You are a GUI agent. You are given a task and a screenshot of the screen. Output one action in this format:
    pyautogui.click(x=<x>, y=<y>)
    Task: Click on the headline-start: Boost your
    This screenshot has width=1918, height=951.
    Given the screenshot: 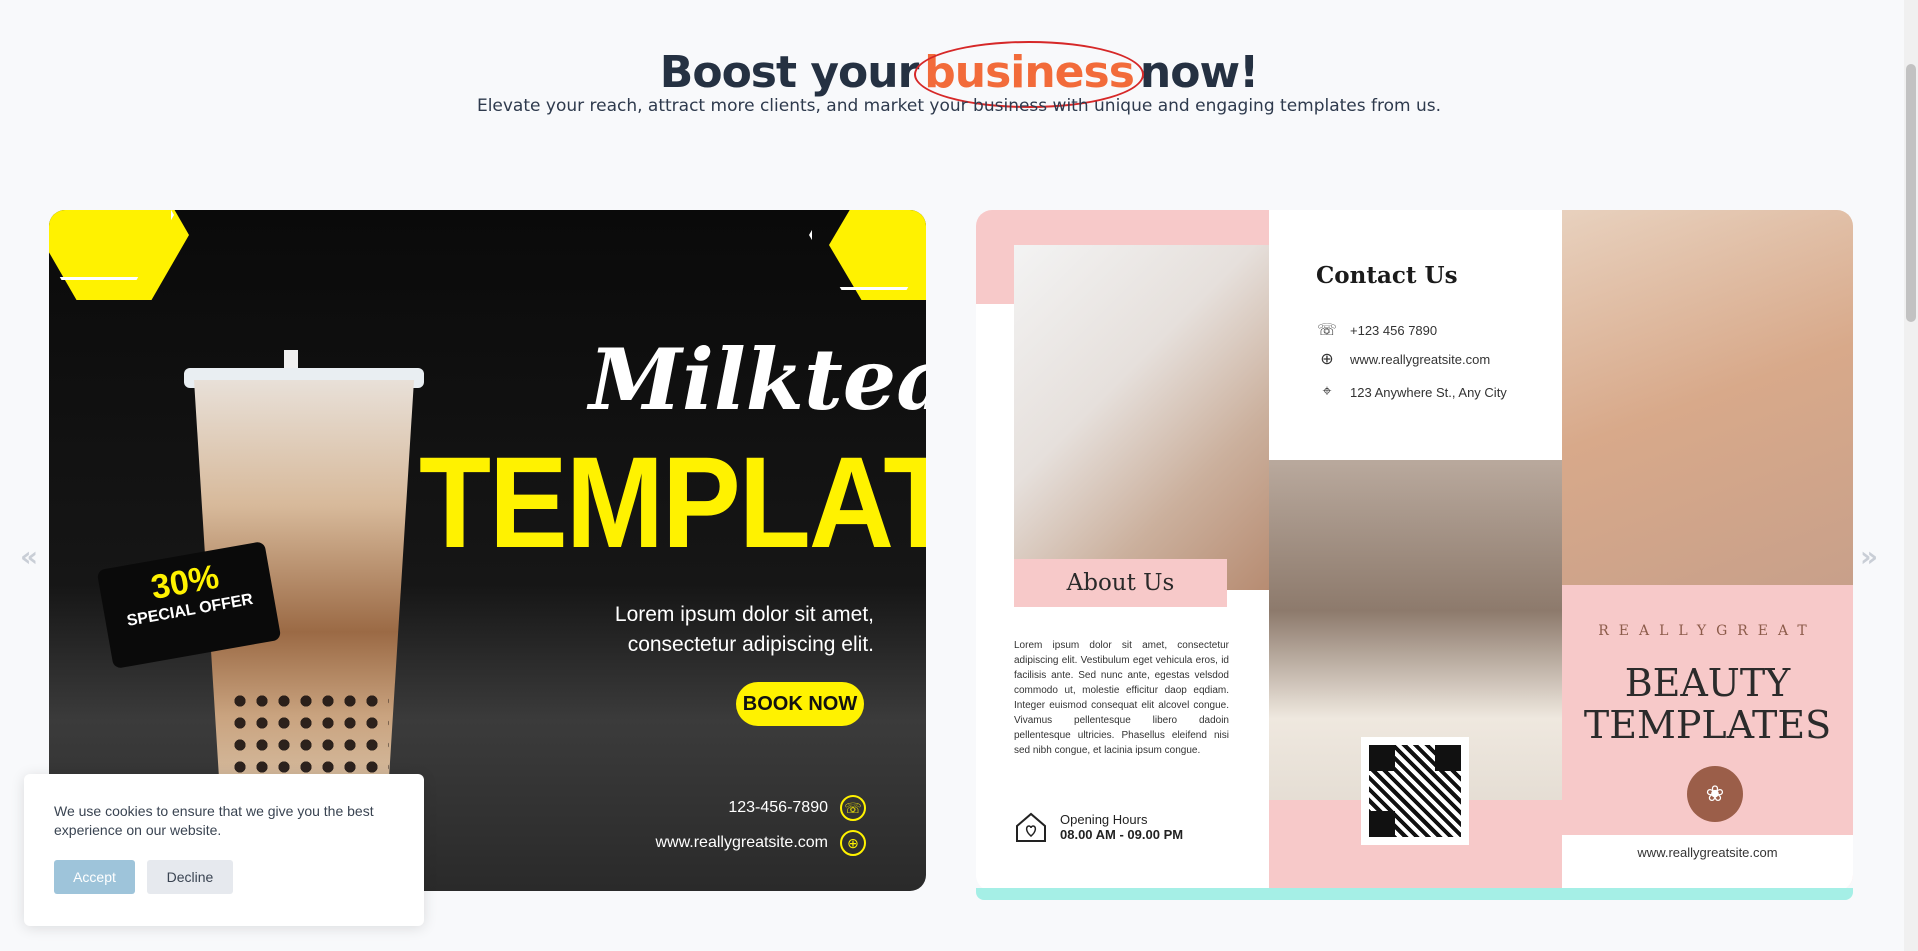 What is the action you would take?
    pyautogui.click(x=789, y=73)
    